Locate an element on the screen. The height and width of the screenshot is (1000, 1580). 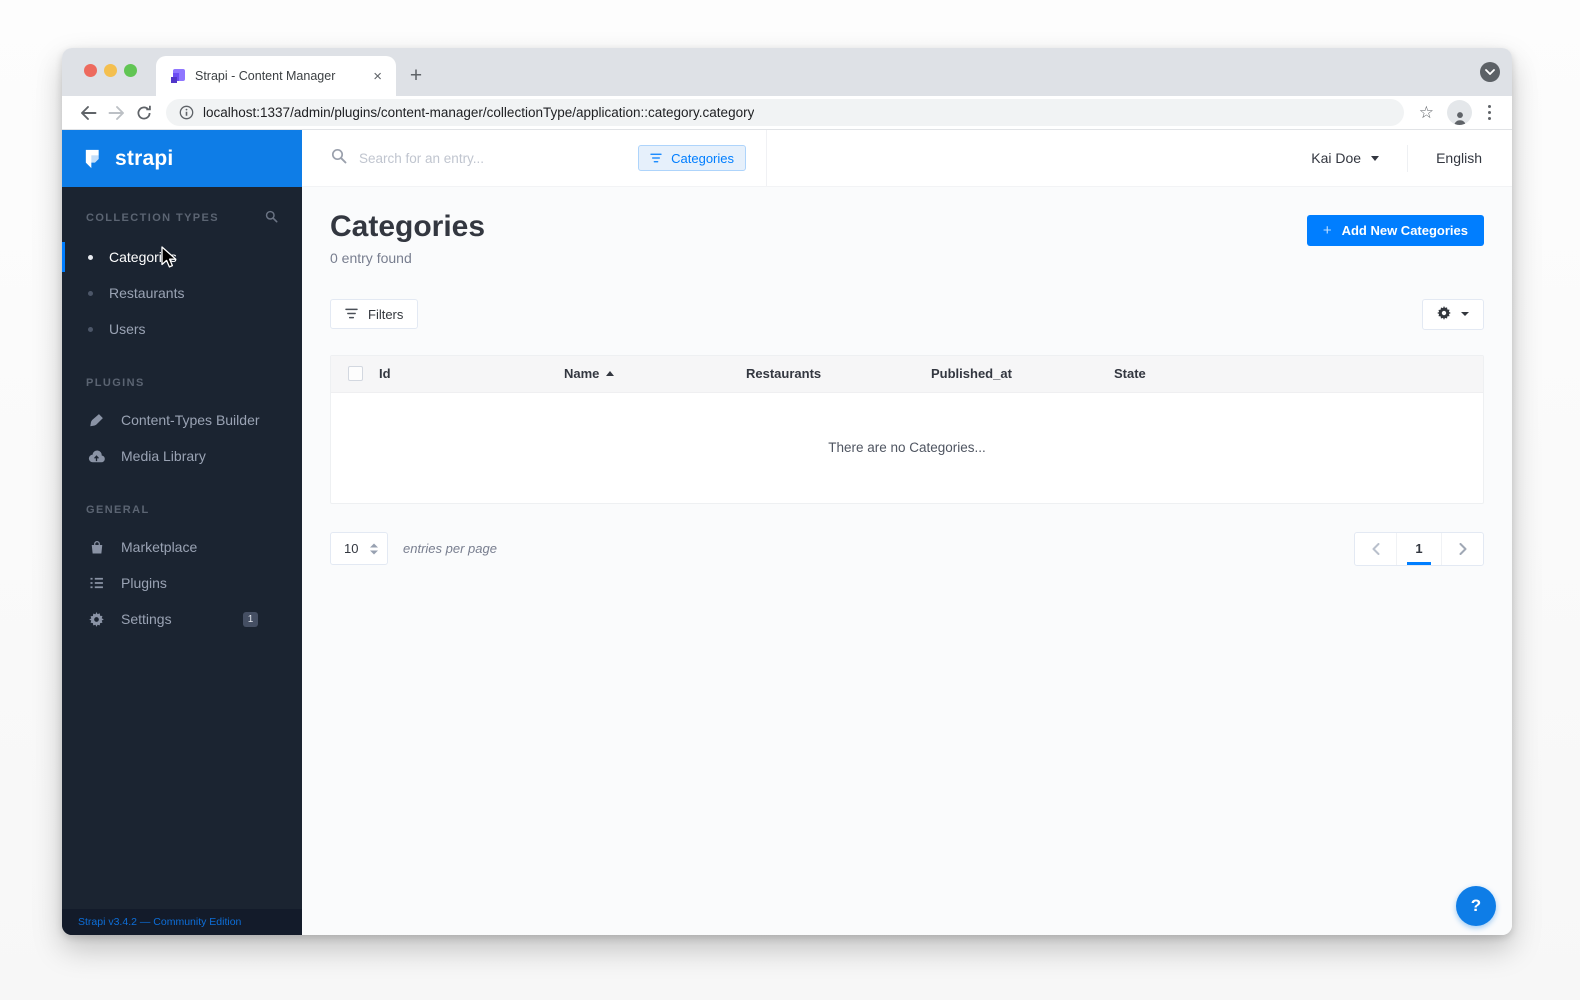
language-selector: English is located at coordinates (1459, 158).